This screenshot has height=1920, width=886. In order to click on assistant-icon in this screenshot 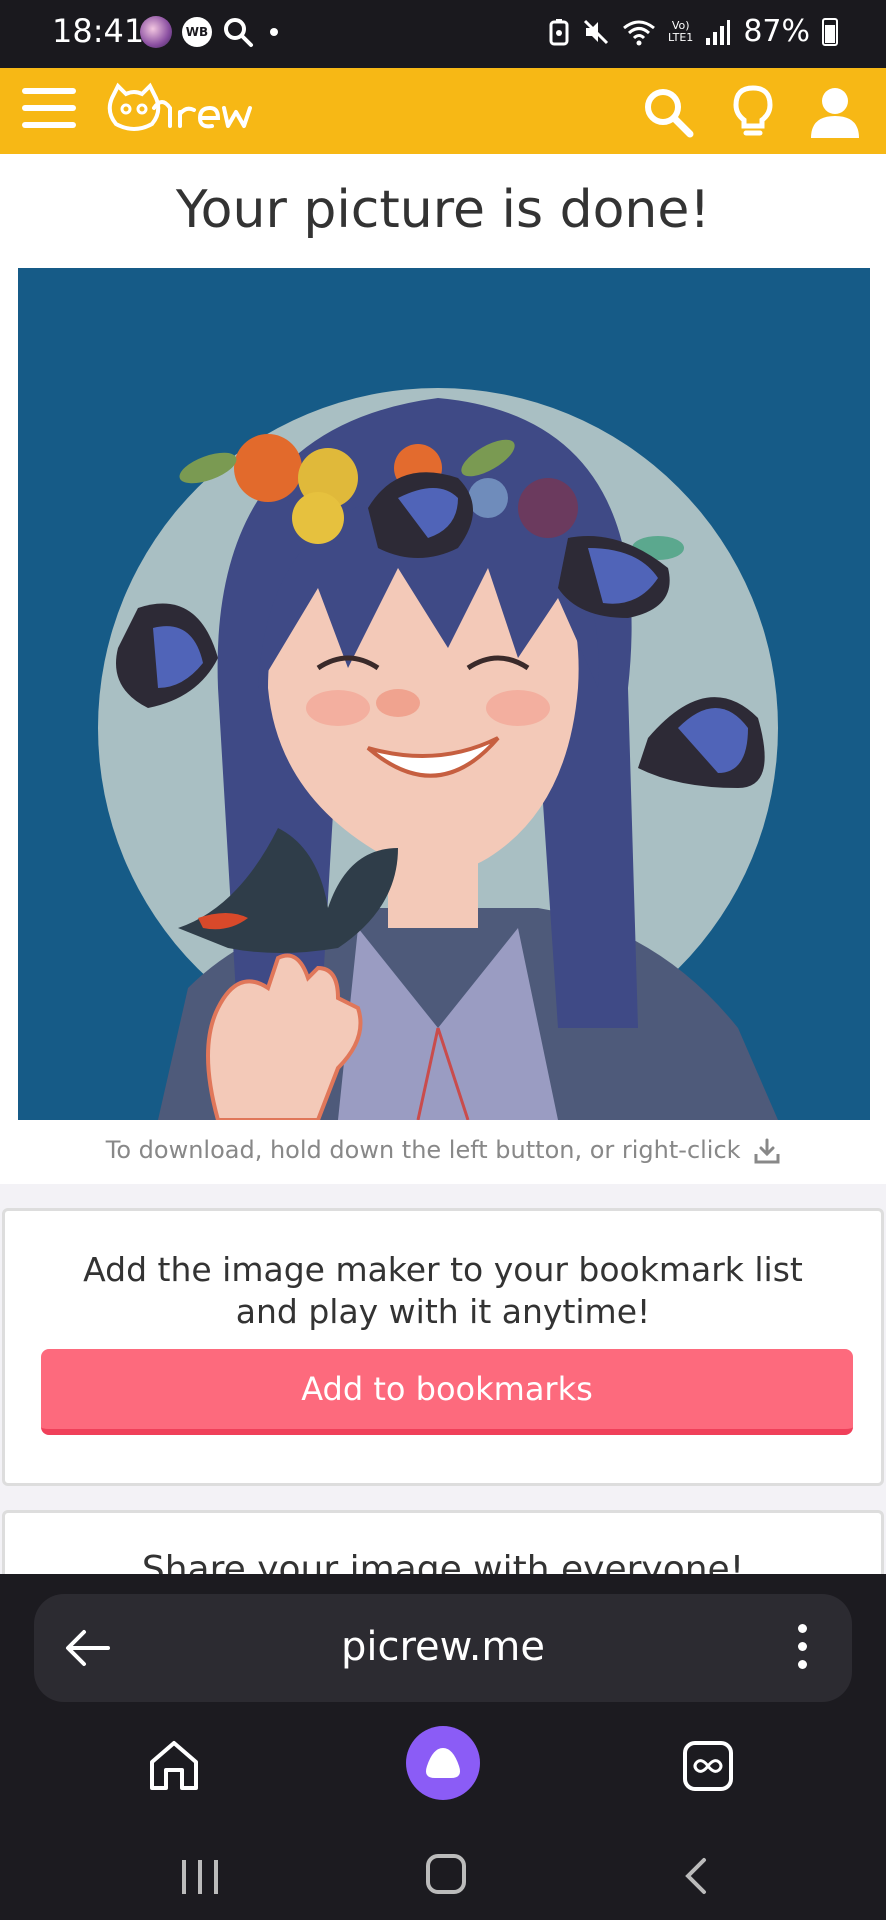, I will do `click(443, 1763)`.